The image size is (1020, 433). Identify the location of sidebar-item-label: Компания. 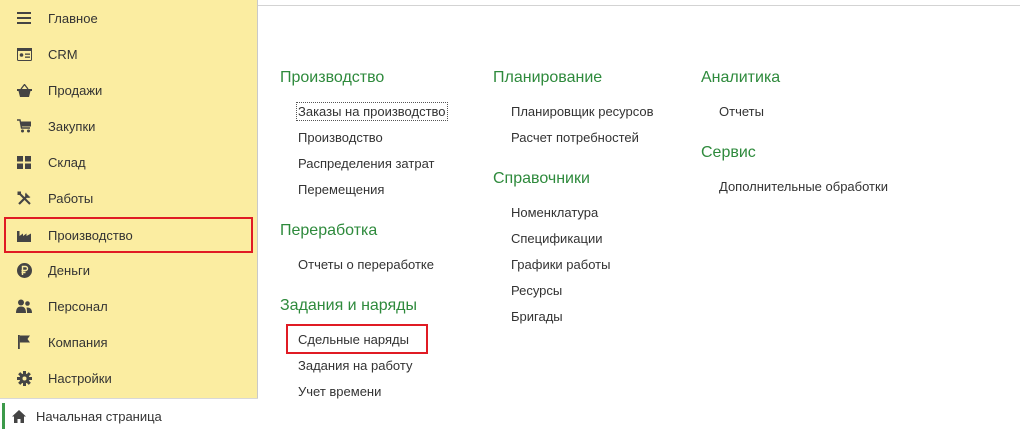
(78, 342).